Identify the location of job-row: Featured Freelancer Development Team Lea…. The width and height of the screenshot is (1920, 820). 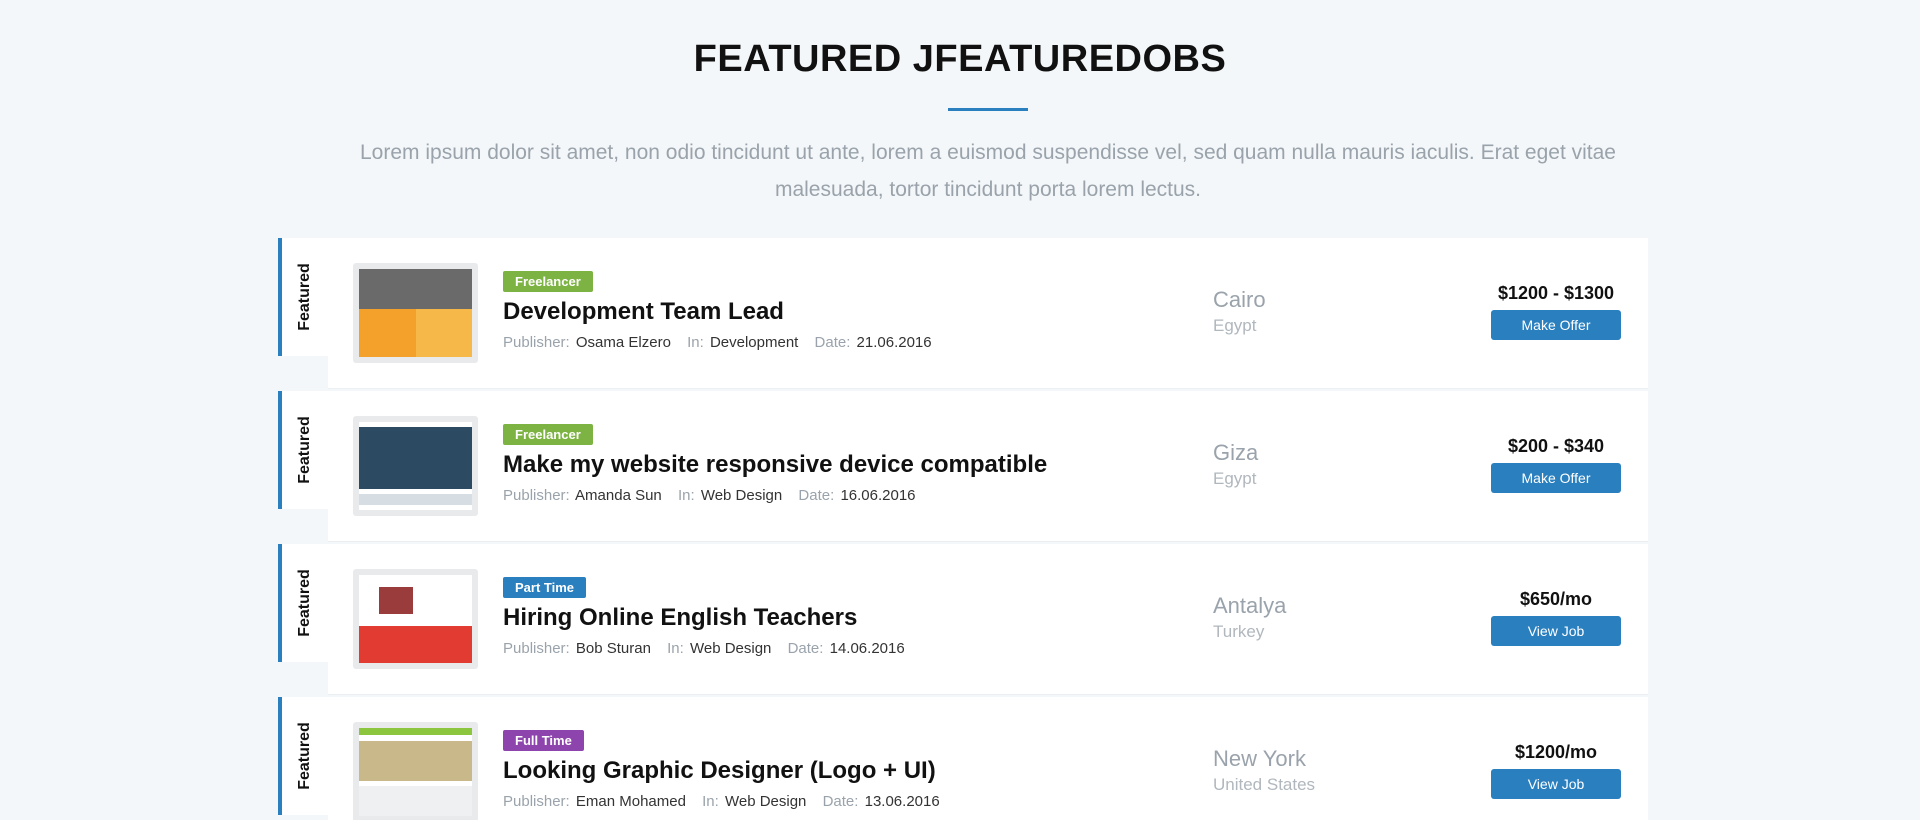
(963, 314).